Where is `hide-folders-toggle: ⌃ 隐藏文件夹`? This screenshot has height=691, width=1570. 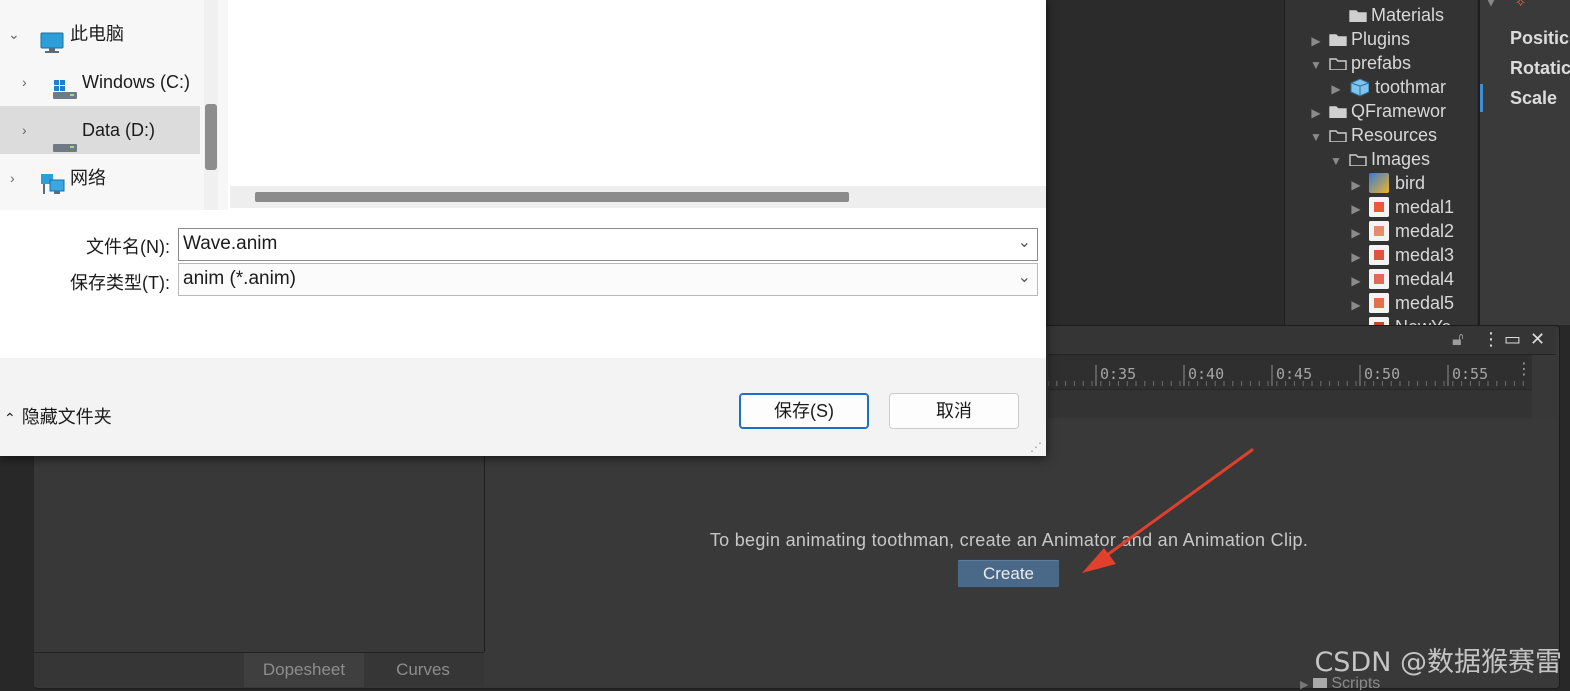 hide-folders-toggle: ⌃ 隐藏文件夹 is located at coordinates (58, 416).